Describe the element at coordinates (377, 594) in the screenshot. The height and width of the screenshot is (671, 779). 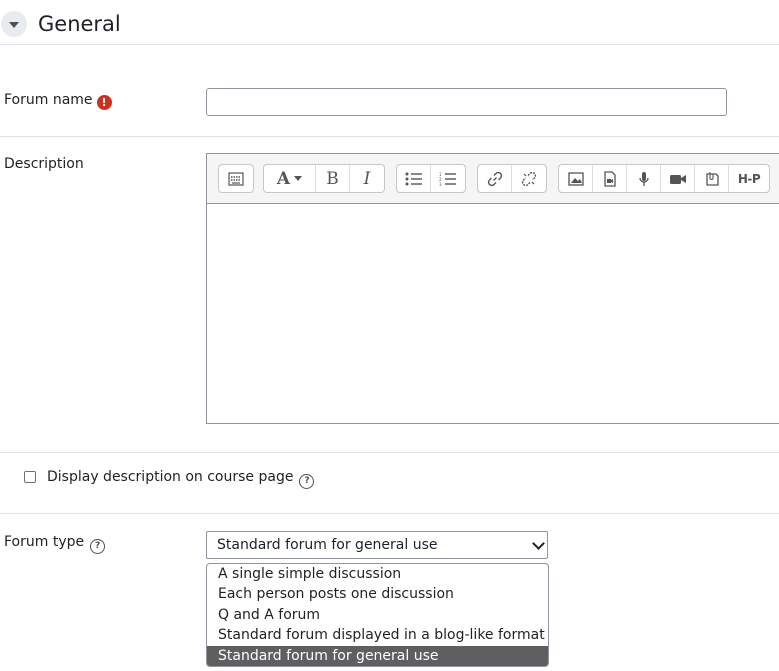
I see `forum-type-option: Each person posts one discussion` at that location.